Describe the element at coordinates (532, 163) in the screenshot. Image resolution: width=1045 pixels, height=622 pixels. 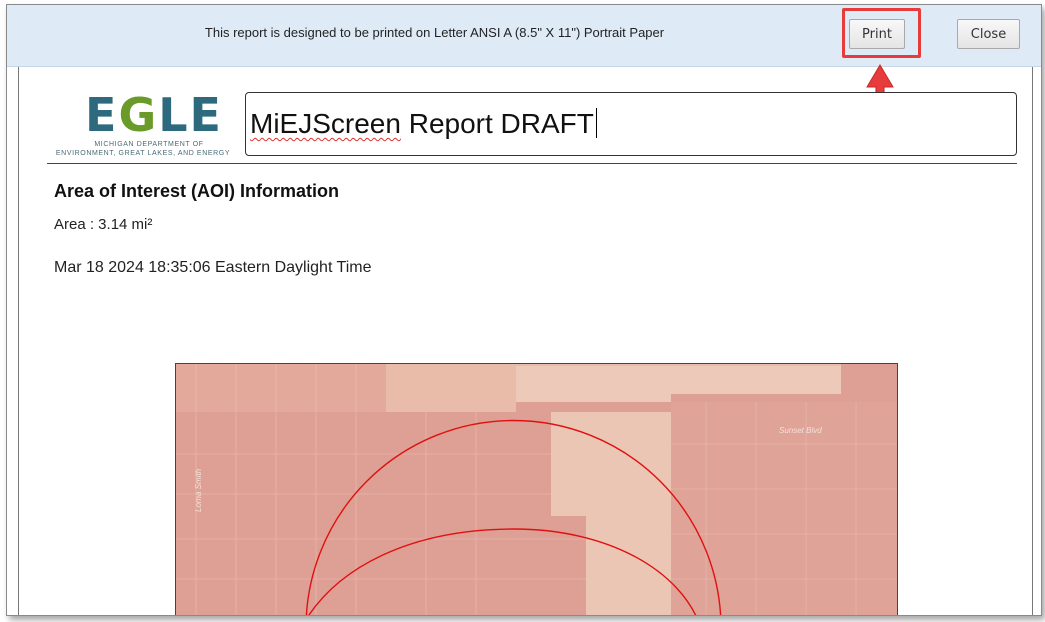
I see `header-divider` at that location.